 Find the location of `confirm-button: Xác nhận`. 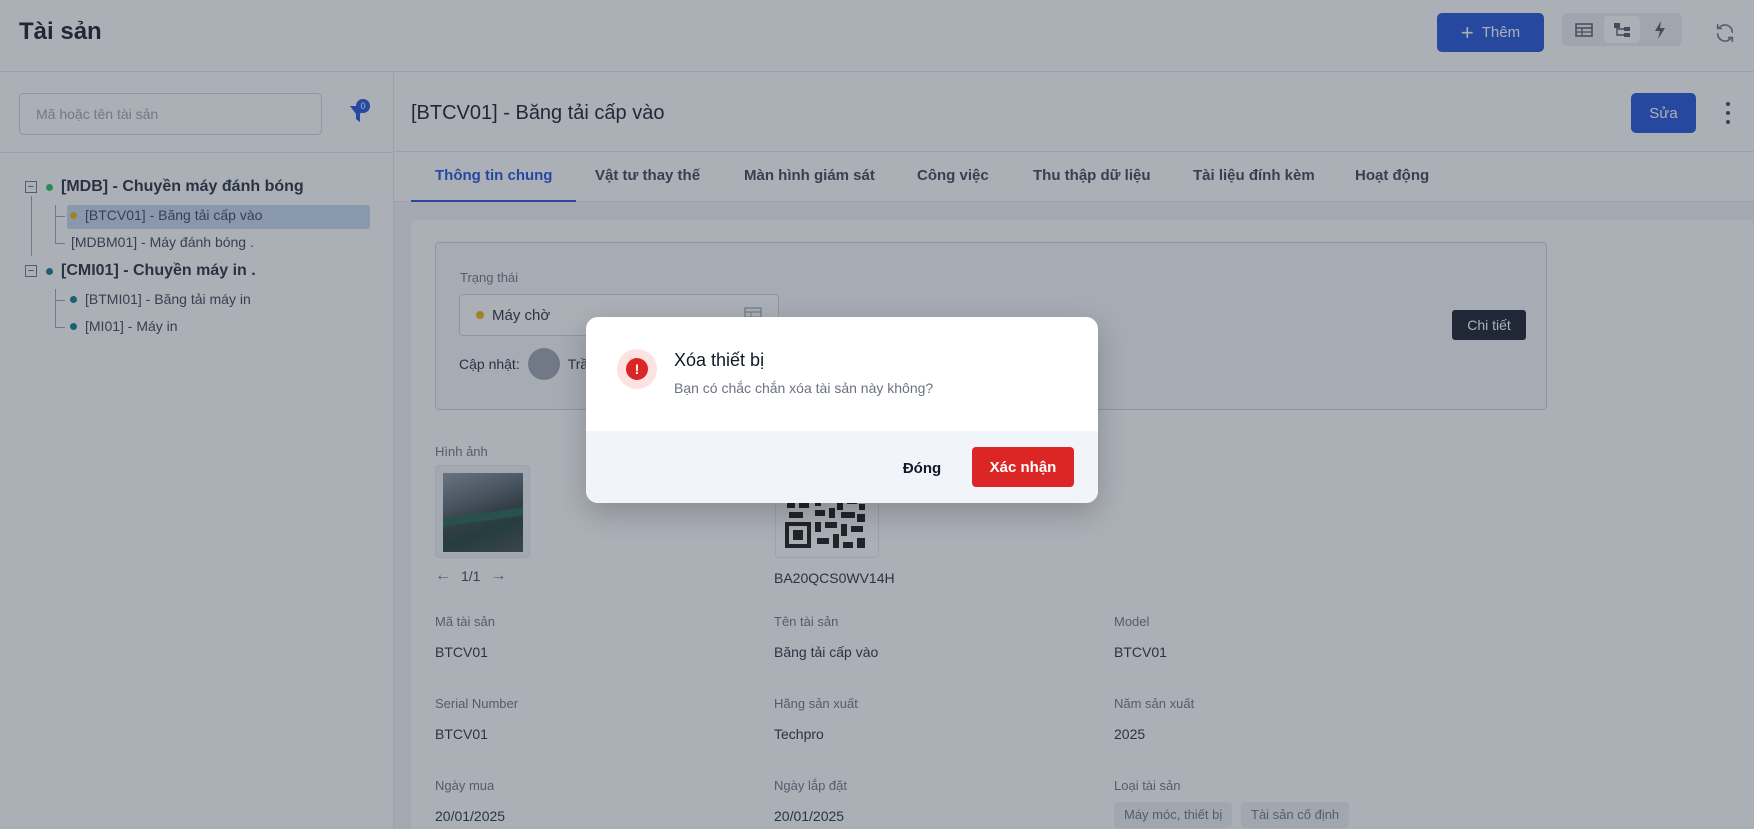

confirm-button: Xác nhận is located at coordinates (1023, 467).